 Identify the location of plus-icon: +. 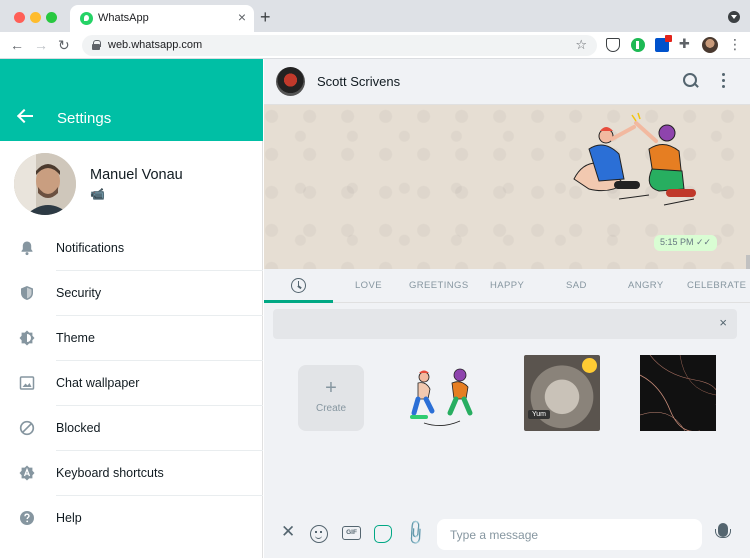
(331, 388).